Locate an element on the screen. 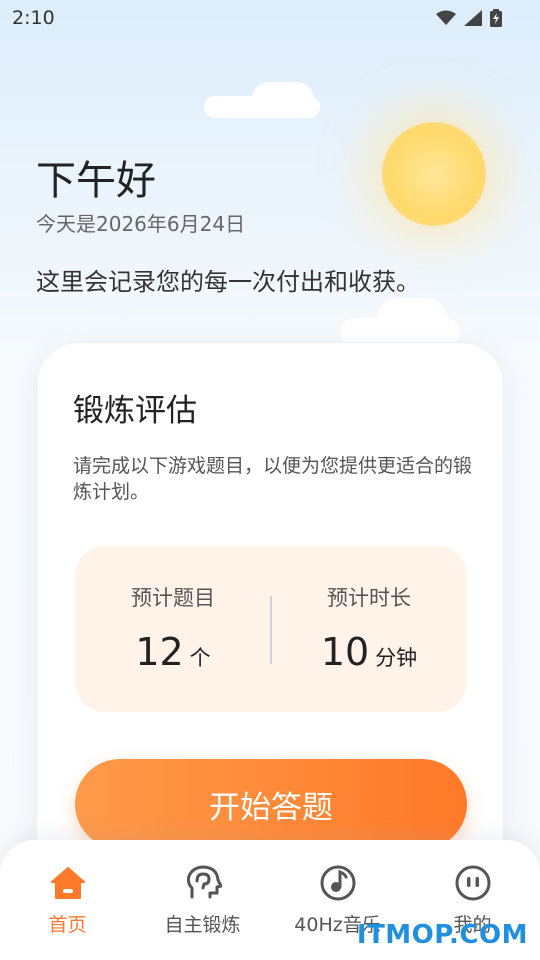 The height and width of the screenshot is (960, 540). card-description: 请完成以下游戏题目，以便为您提供更适合的锻炼计划。 is located at coordinates (273, 479).